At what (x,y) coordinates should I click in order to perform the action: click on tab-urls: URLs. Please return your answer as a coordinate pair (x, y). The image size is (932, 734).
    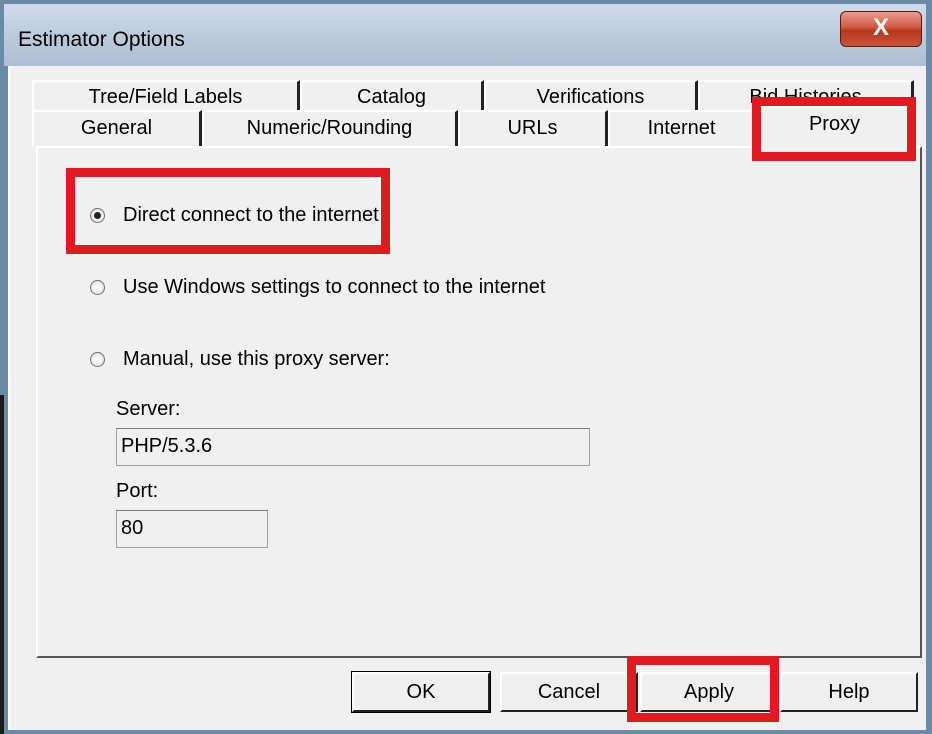
    Looking at the image, I should click on (533, 128).